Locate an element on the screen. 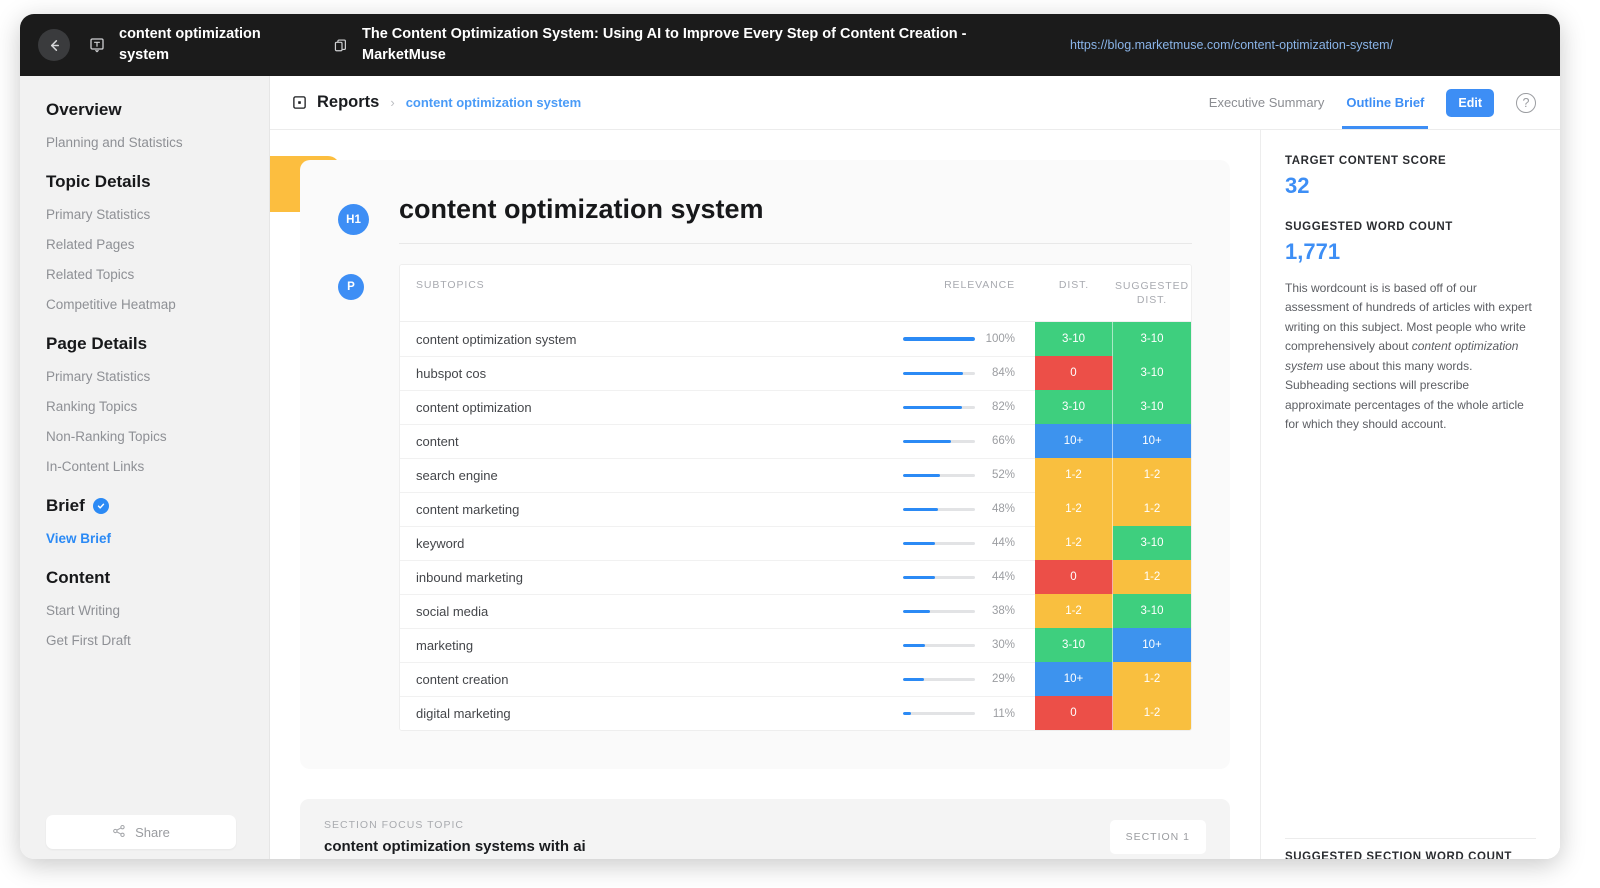  edit-button: Edit is located at coordinates (1470, 102).